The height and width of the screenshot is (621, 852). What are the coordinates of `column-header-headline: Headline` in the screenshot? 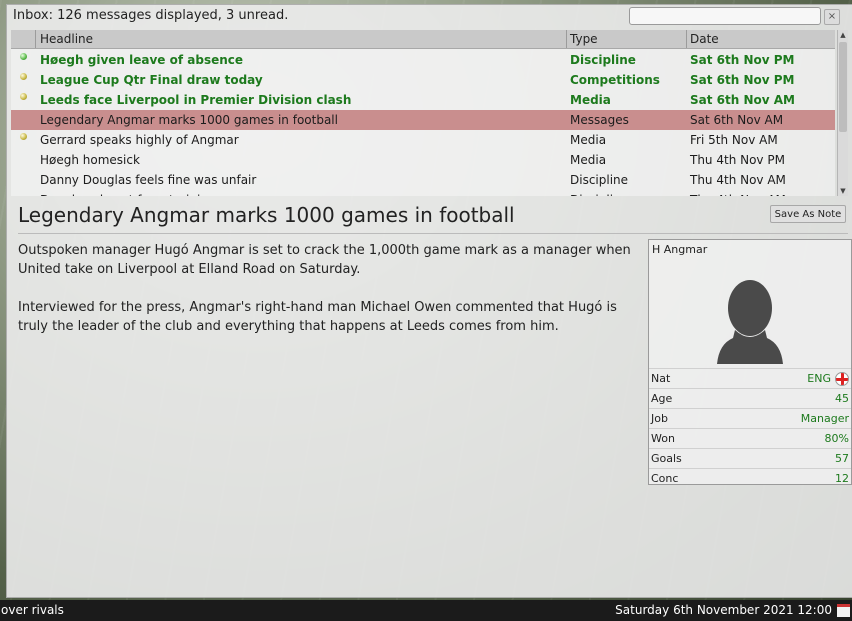 It's located at (66, 39).